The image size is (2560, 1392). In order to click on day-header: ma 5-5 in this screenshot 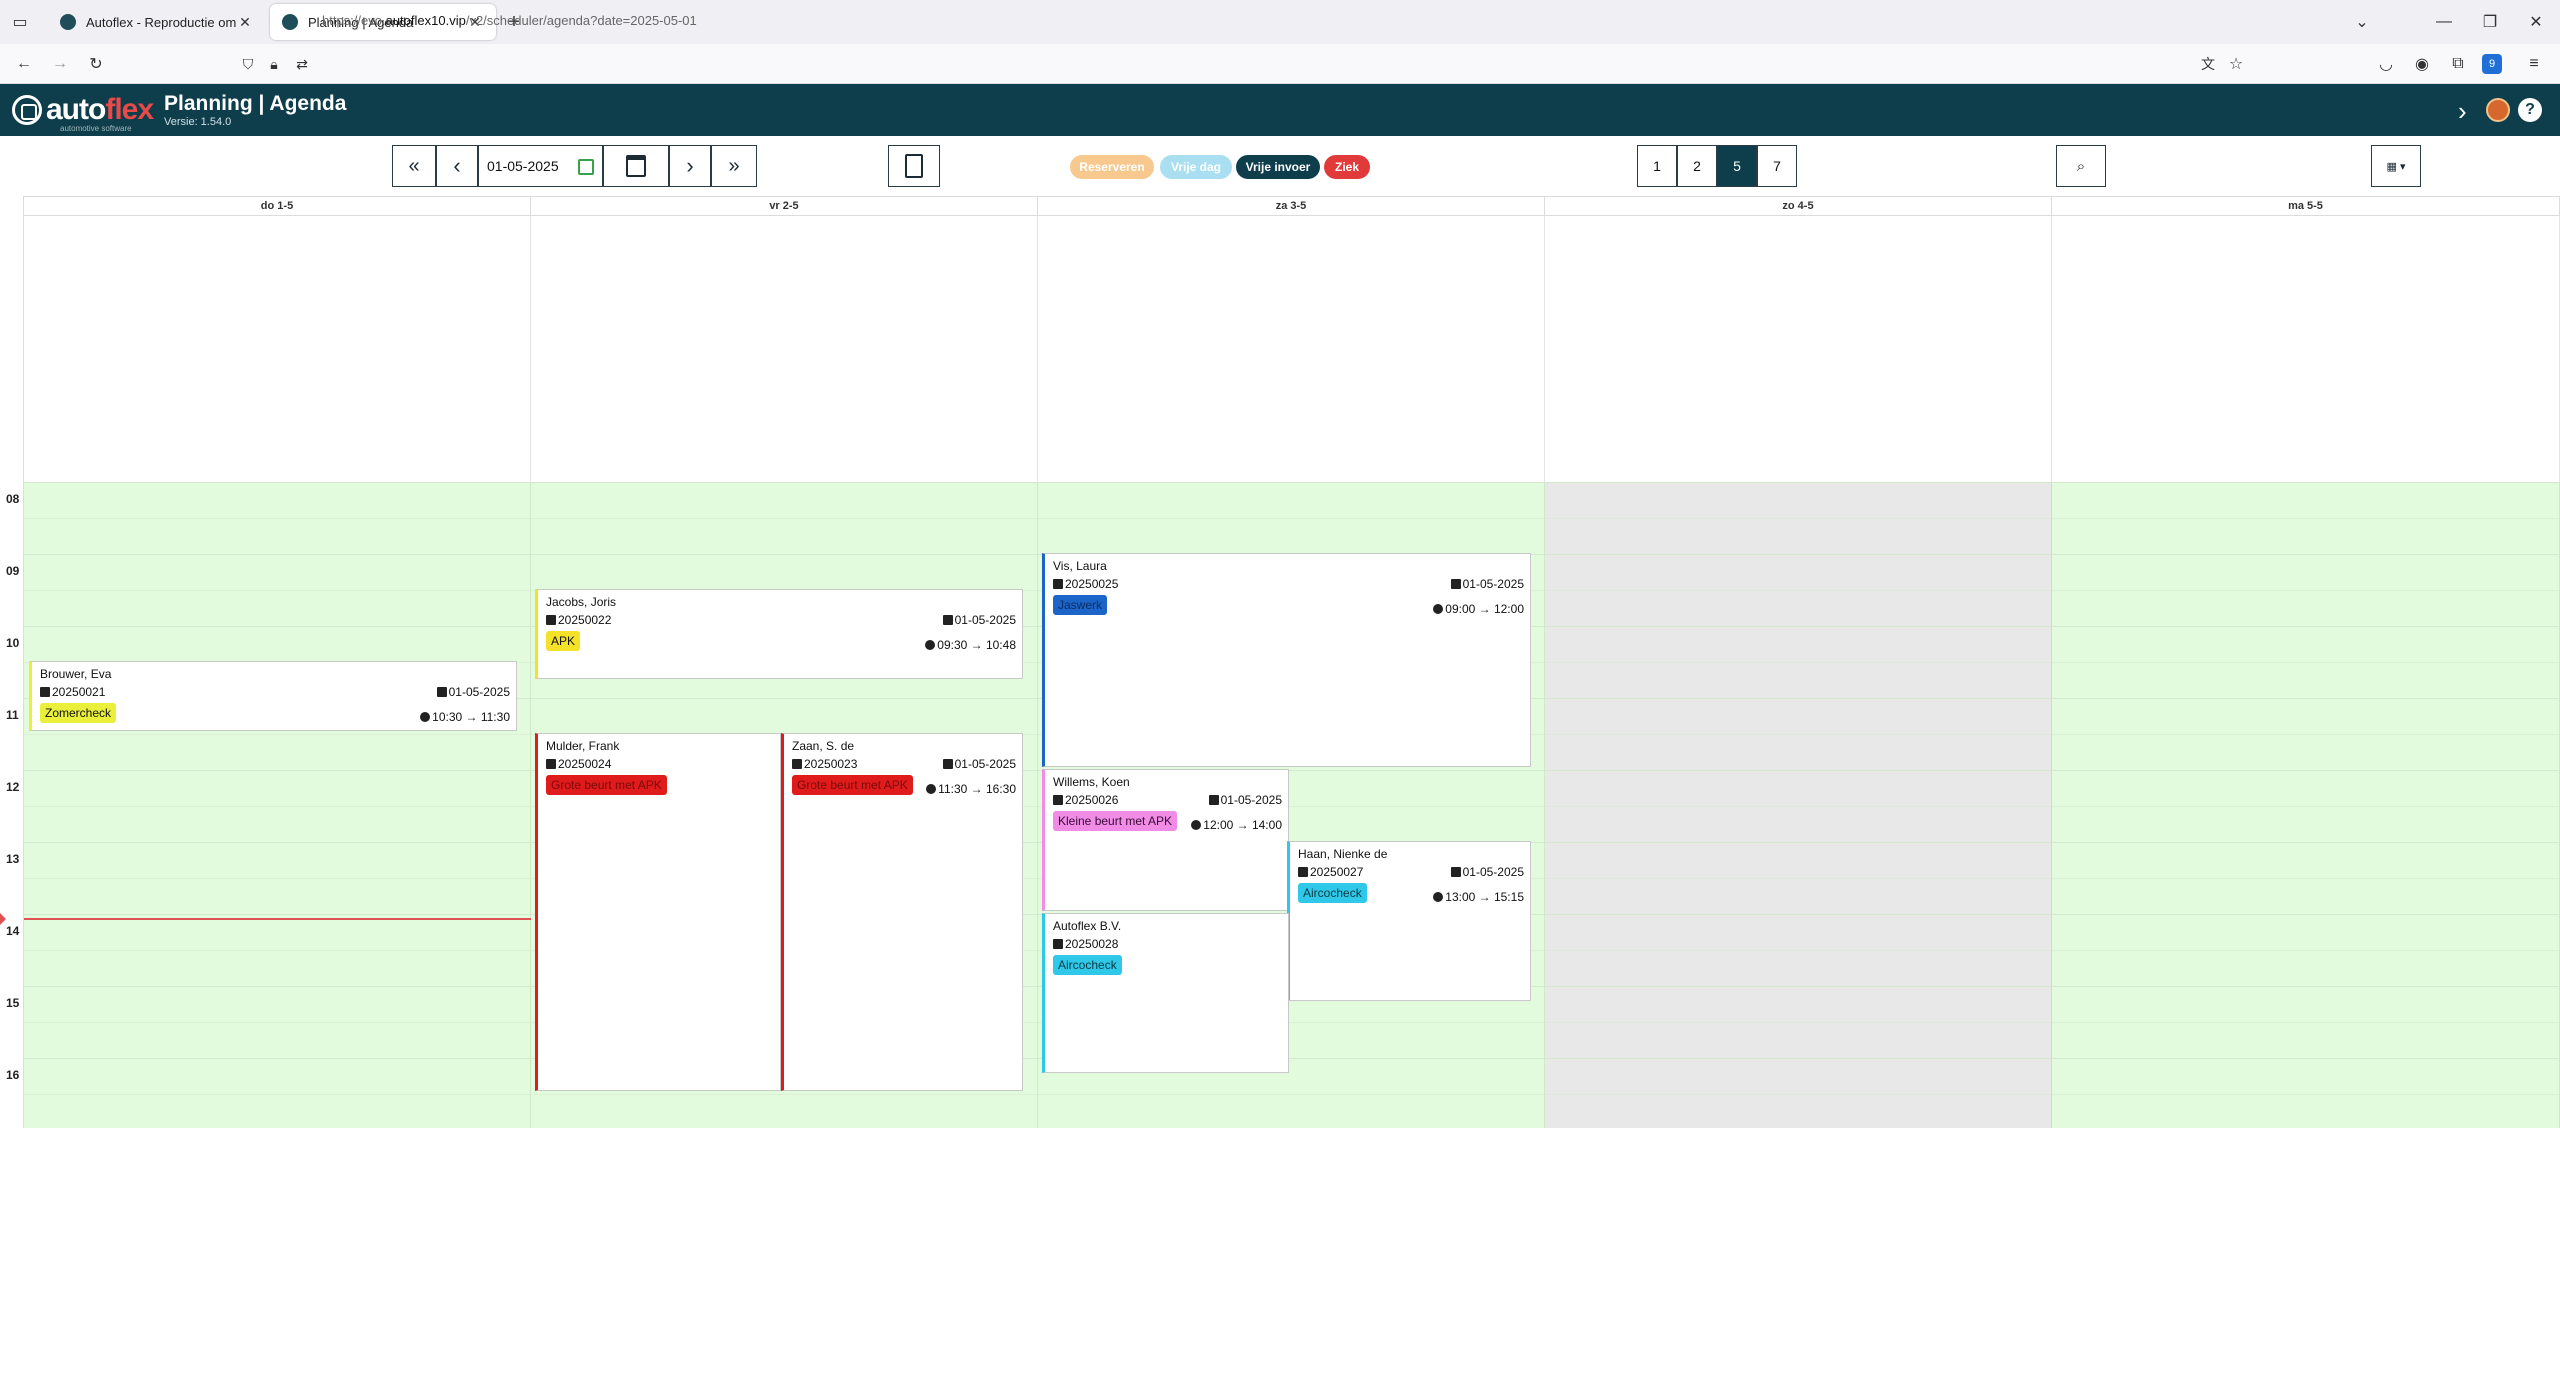, I will do `click(2306, 206)`.